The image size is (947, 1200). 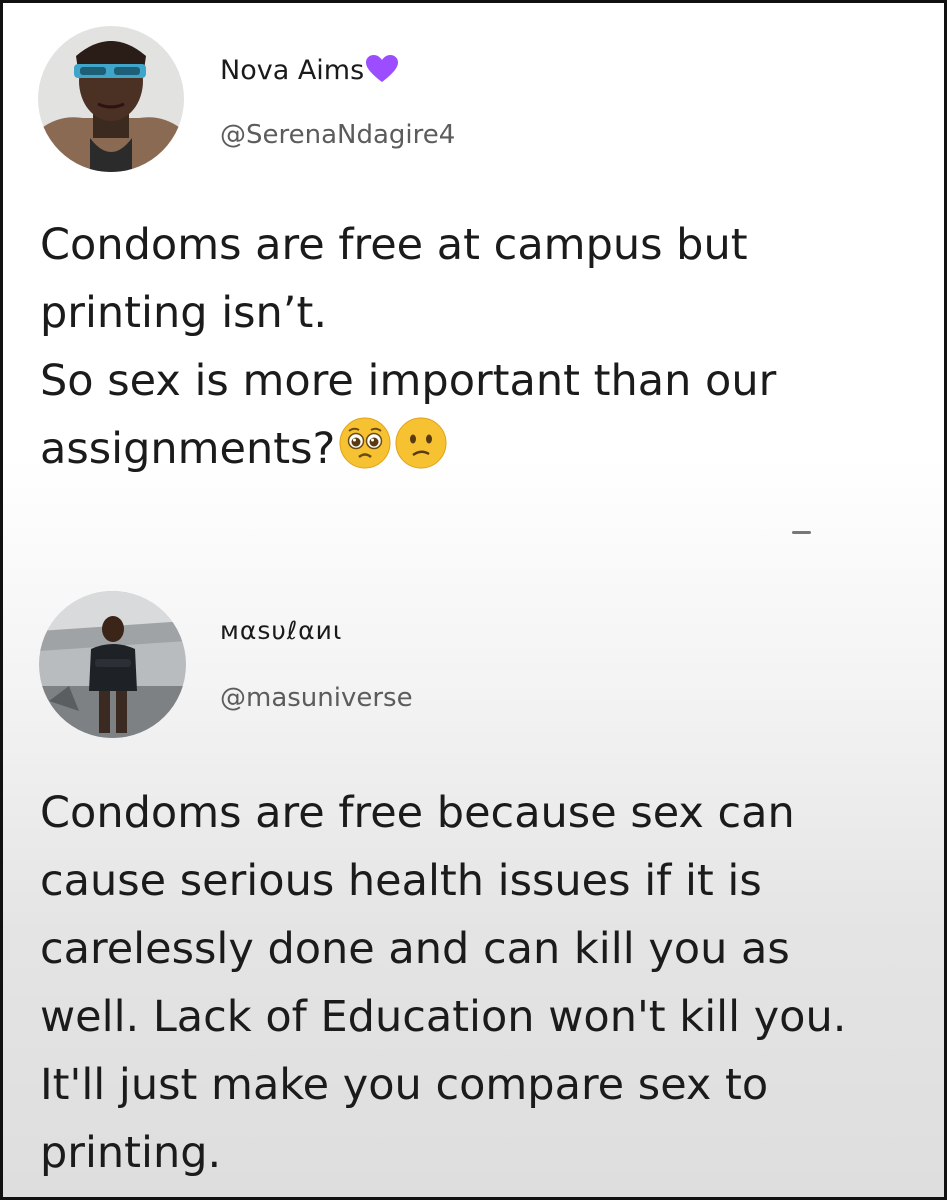 What do you see at coordinates (337, 135) in the screenshot?
I see `handle: @SerenaNdagire4` at bounding box center [337, 135].